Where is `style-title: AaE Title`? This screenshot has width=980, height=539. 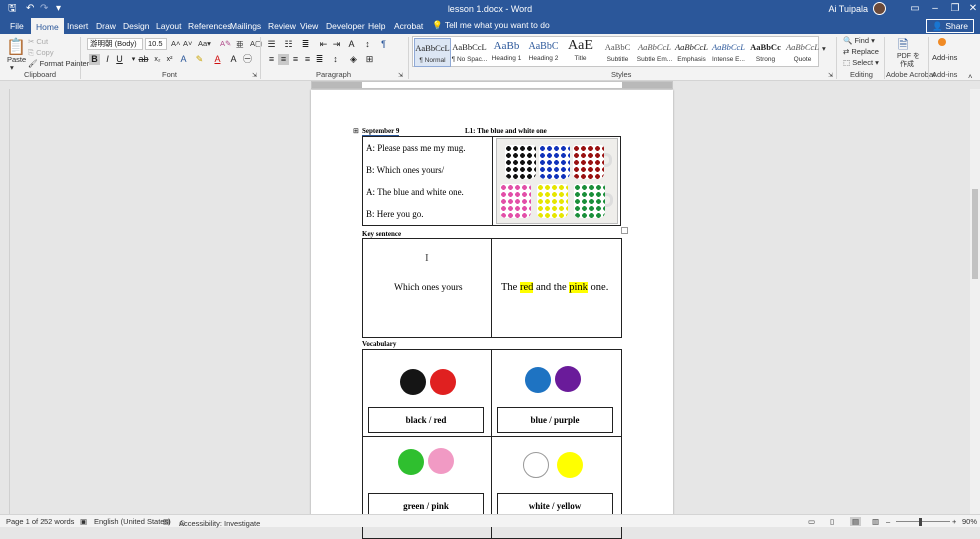
style-title: AaE Title is located at coordinates (580, 52).